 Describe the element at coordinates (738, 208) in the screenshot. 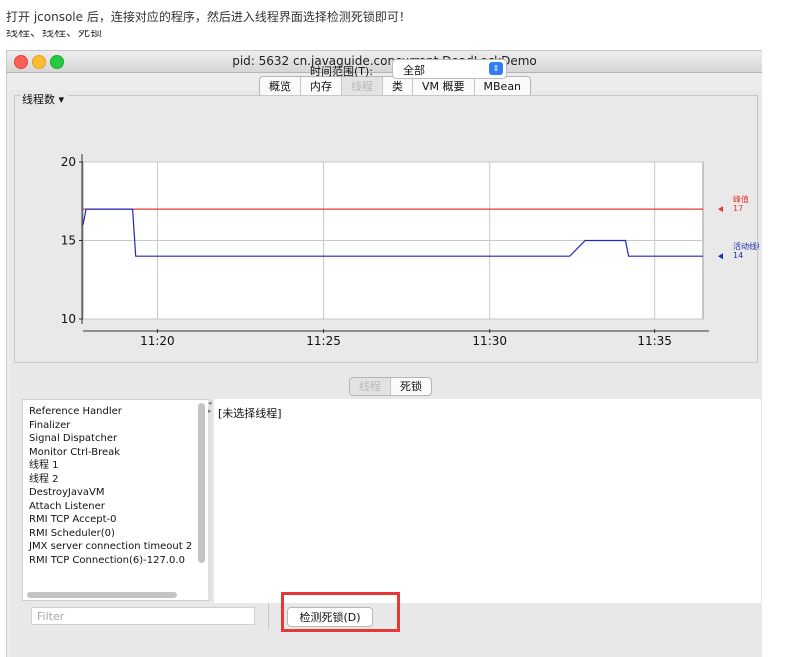

I see `series-value-label: 17` at that location.